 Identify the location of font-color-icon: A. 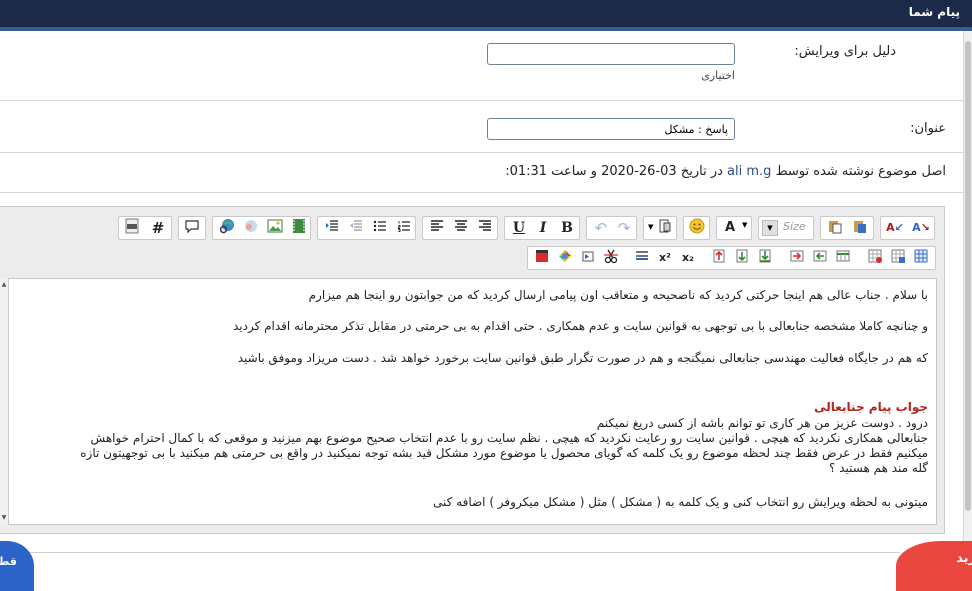
(730, 227).